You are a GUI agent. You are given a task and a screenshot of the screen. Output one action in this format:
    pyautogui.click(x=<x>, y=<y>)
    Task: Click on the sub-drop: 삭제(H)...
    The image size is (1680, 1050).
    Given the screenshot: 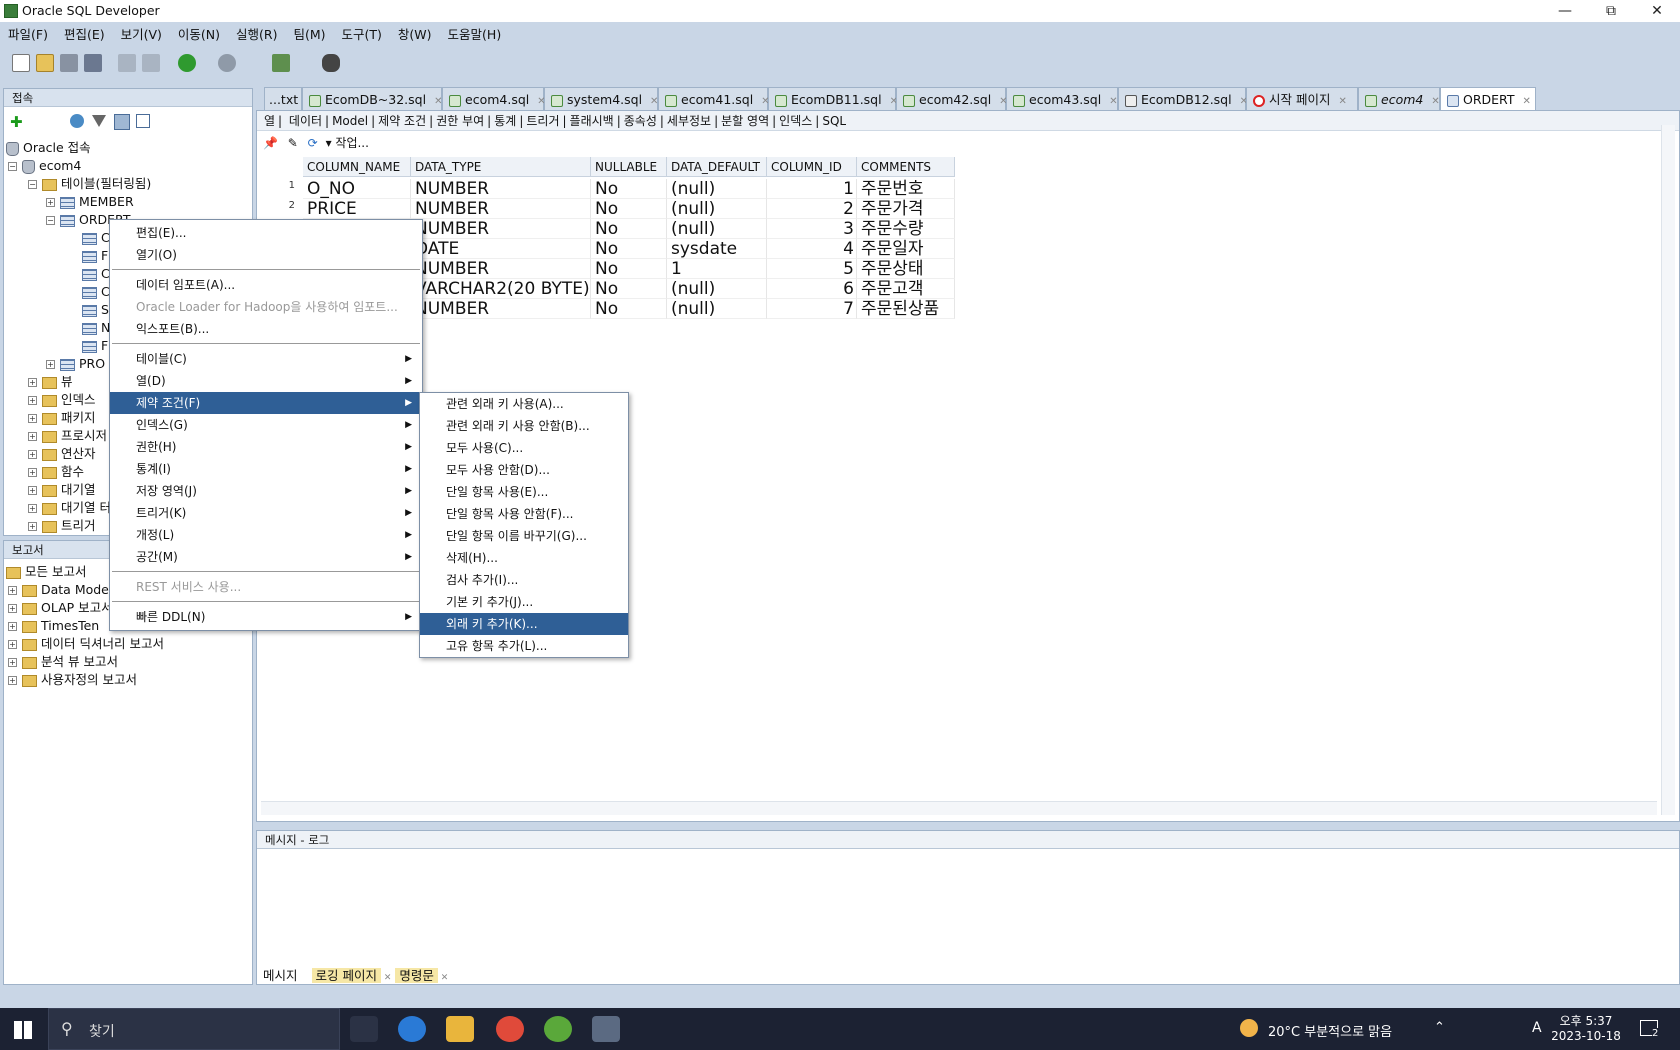 What is the action you would take?
    pyautogui.click(x=524, y=558)
    